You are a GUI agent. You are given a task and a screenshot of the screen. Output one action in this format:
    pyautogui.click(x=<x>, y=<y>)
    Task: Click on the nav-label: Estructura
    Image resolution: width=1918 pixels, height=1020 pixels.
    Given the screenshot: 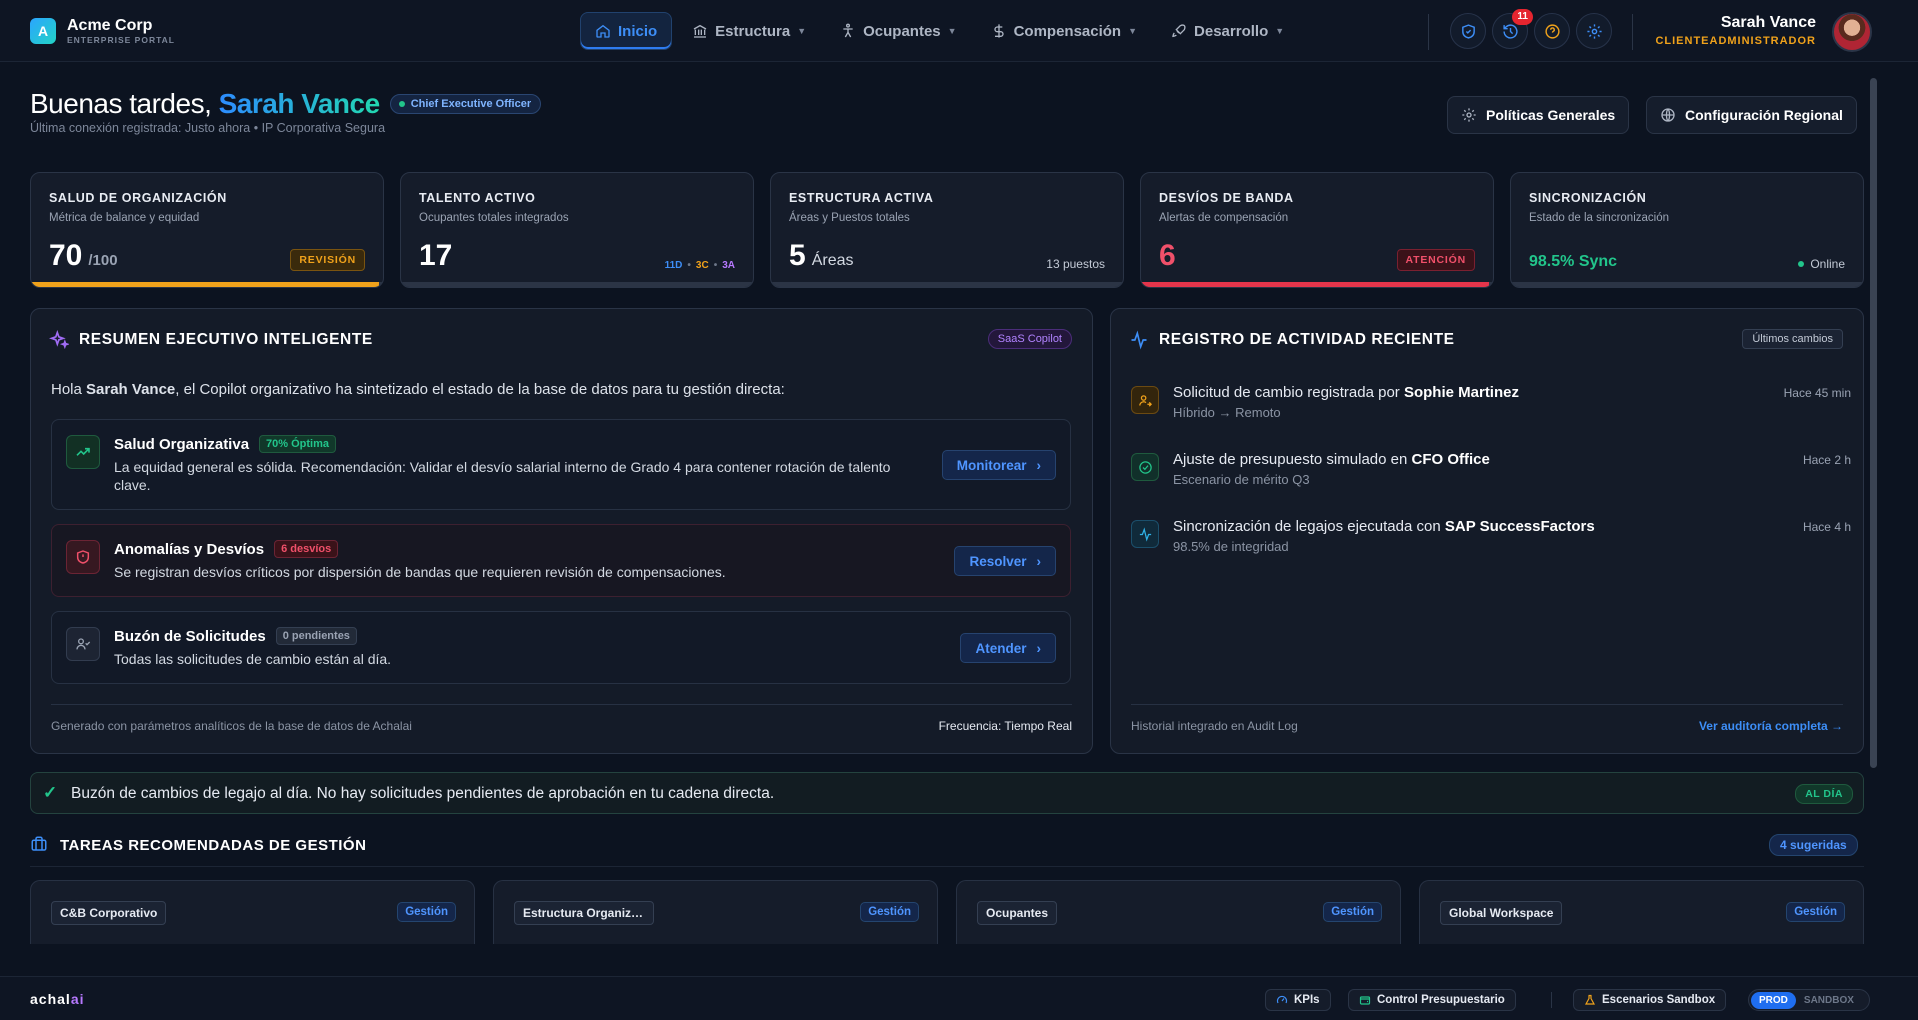 What is the action you would take?
    pyautogui.click(x=753, y=31)
    